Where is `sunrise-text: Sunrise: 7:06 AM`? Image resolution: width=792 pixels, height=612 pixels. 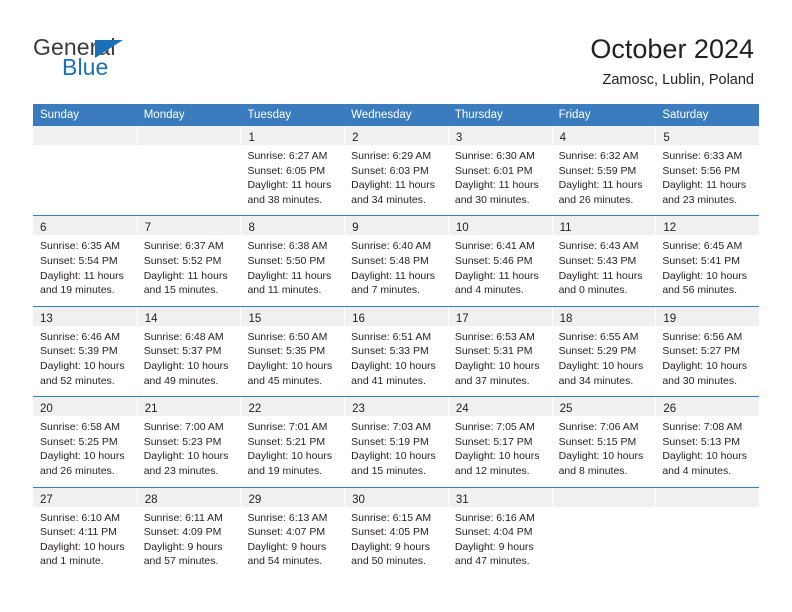
sunrise-text: Sunrise: 7:06 AM is located at coordinates (598, 427).